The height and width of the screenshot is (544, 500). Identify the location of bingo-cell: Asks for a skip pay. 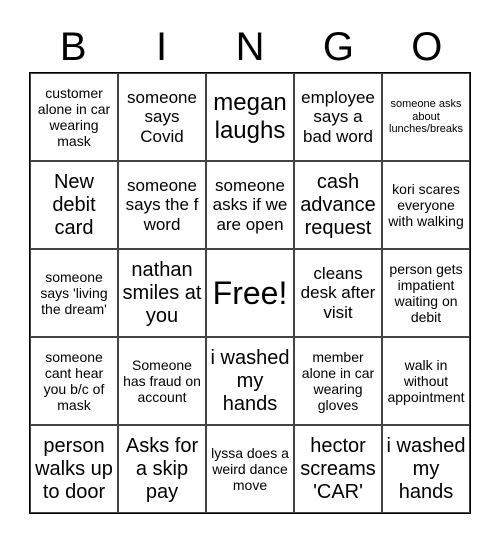
(162, 469).